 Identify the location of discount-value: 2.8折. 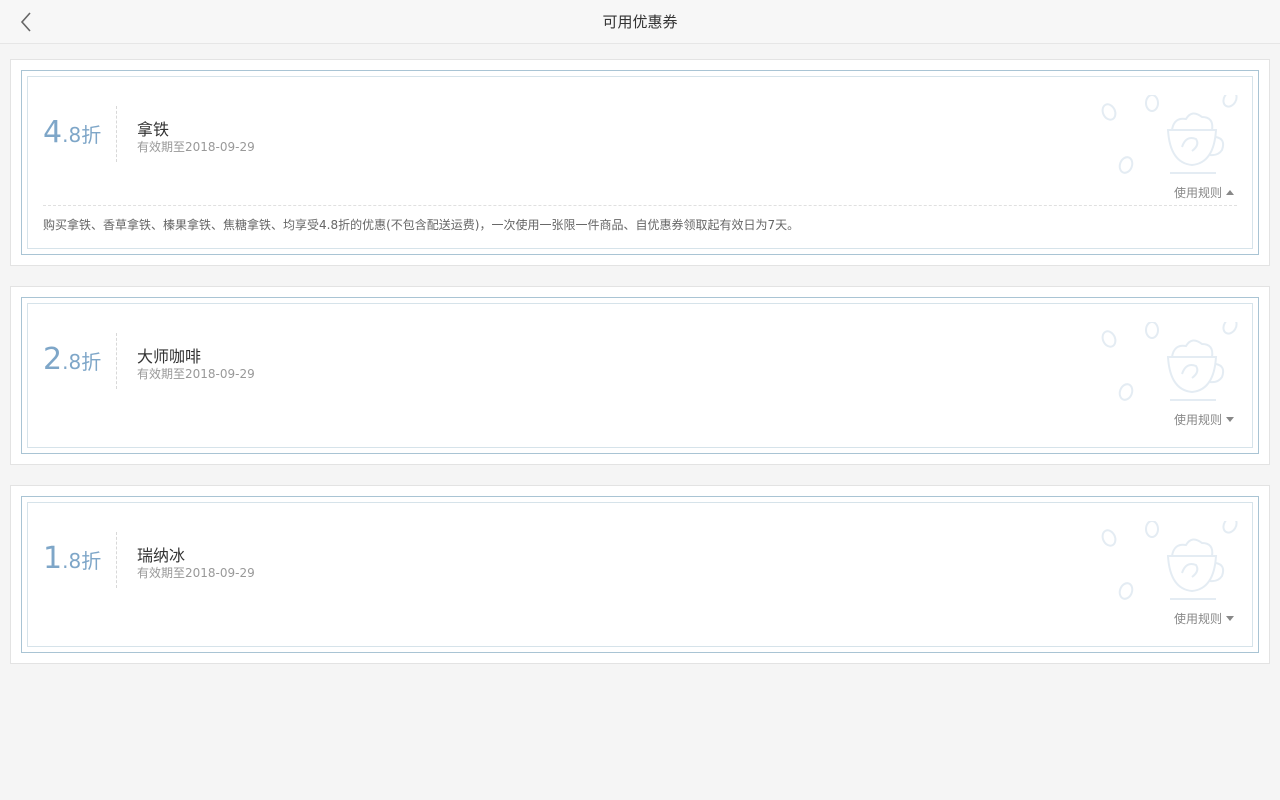
(80, 359).